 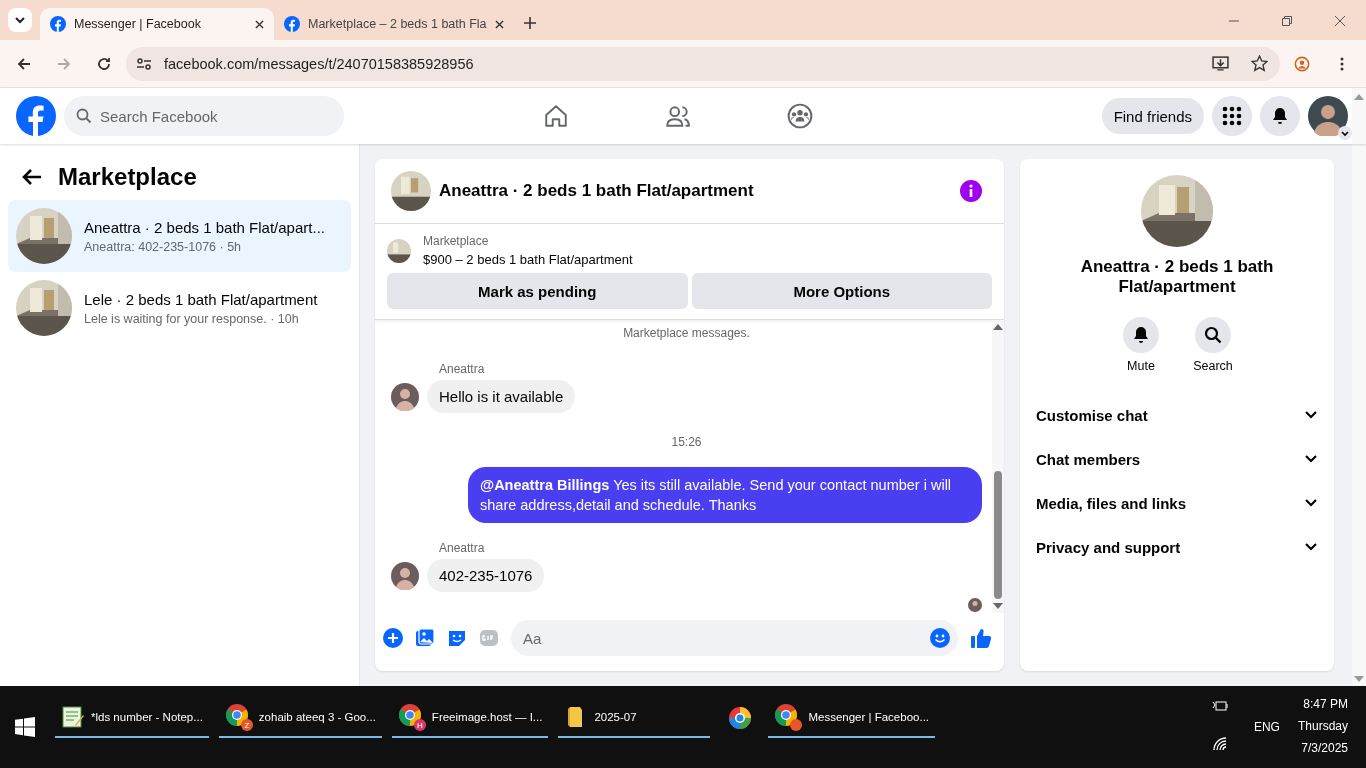 What do you see at coordinates (703, 63) in the screenshot?
I see `address-bar: facebook.com/messages/t/24070158385928956` at bounding box center [703, 63].